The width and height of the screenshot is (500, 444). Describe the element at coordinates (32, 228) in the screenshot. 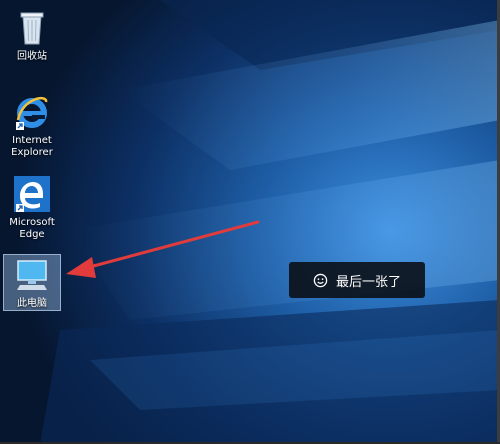

I see `desktop-icon-label: Microsoft Edge` at that location.